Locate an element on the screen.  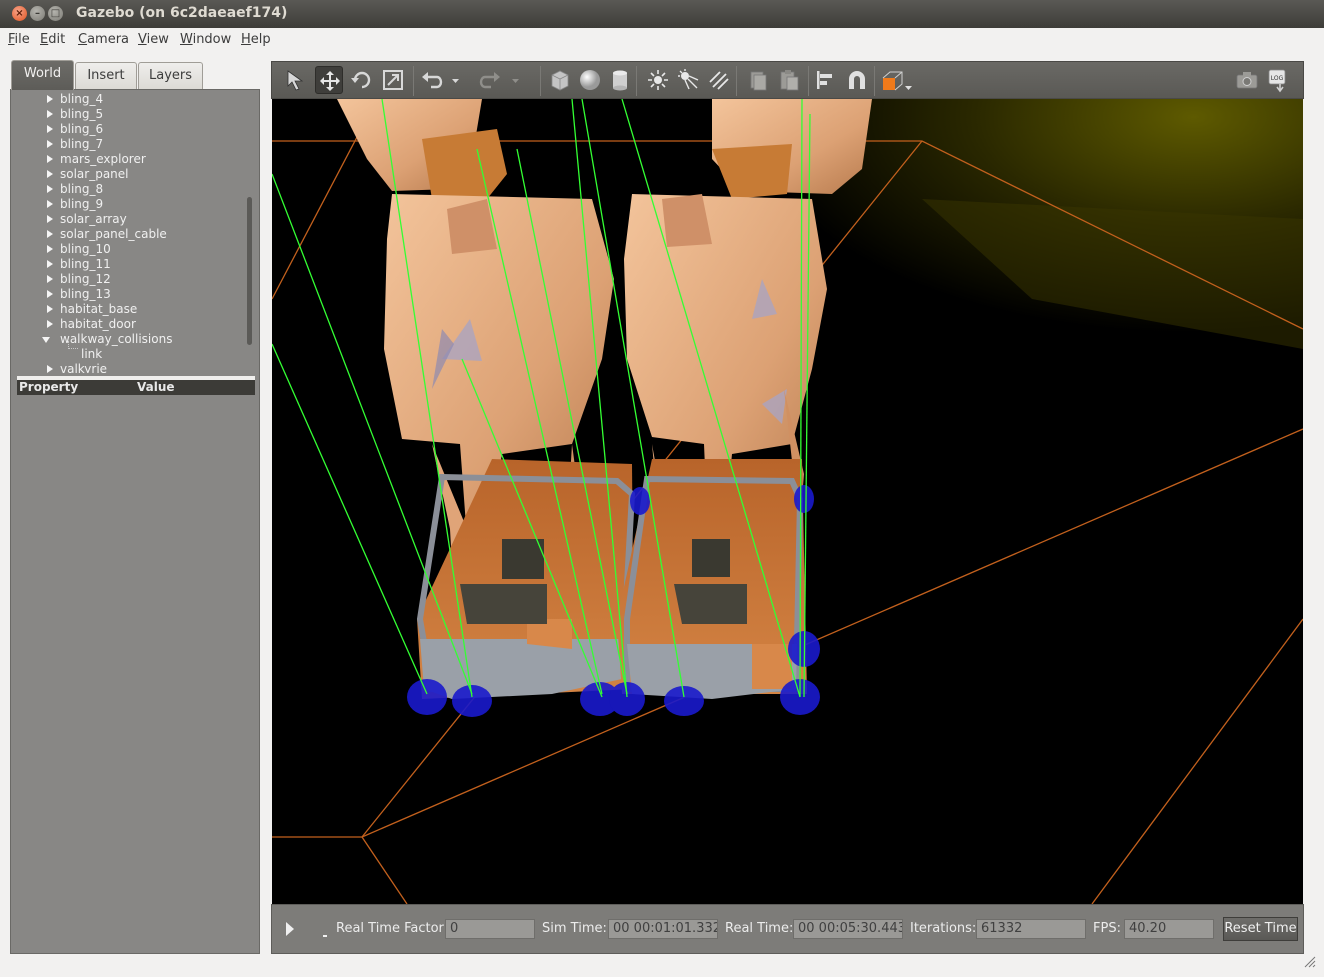
reset-time-button: Reset Time is located at coordinates (1260, 929).